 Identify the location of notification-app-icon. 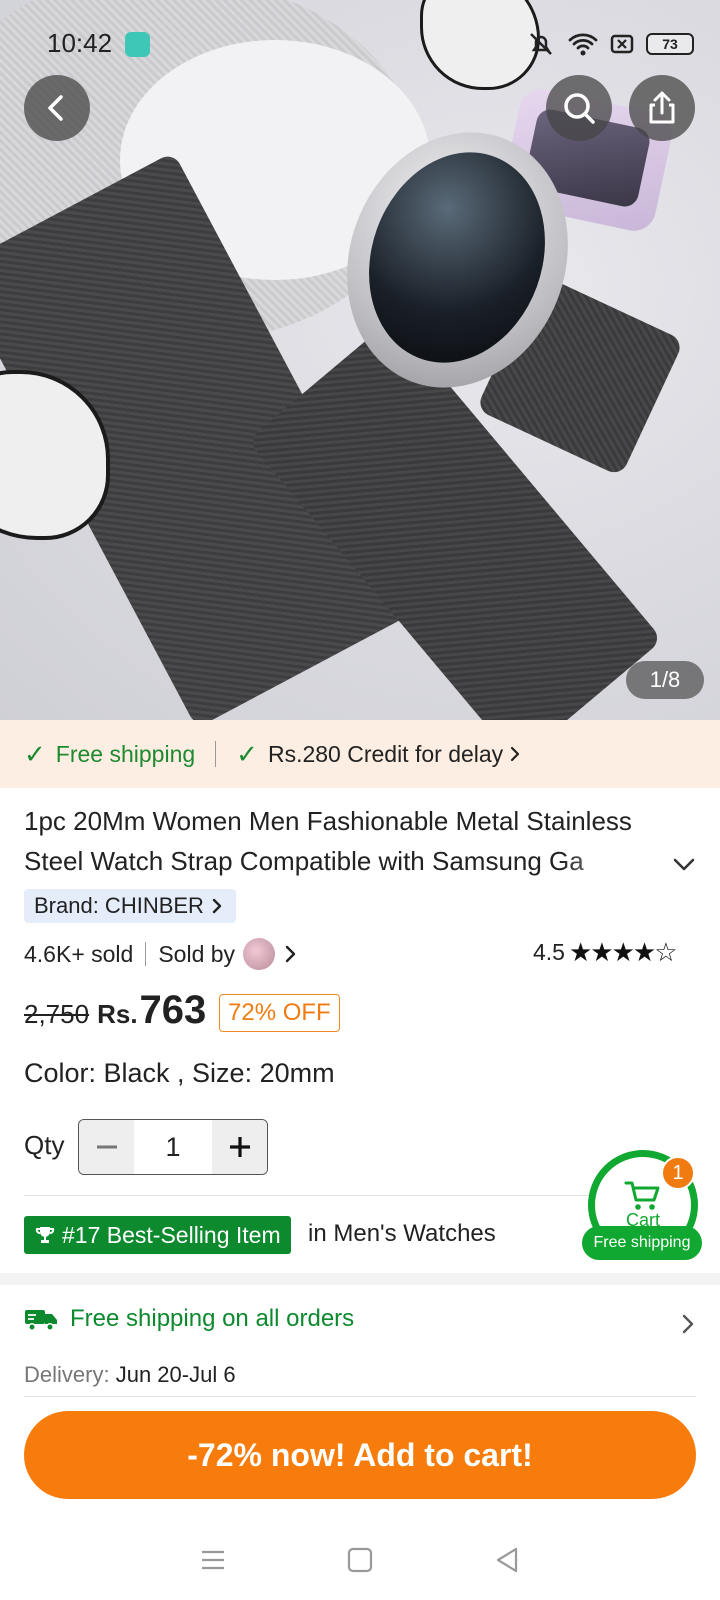
(137, 44).